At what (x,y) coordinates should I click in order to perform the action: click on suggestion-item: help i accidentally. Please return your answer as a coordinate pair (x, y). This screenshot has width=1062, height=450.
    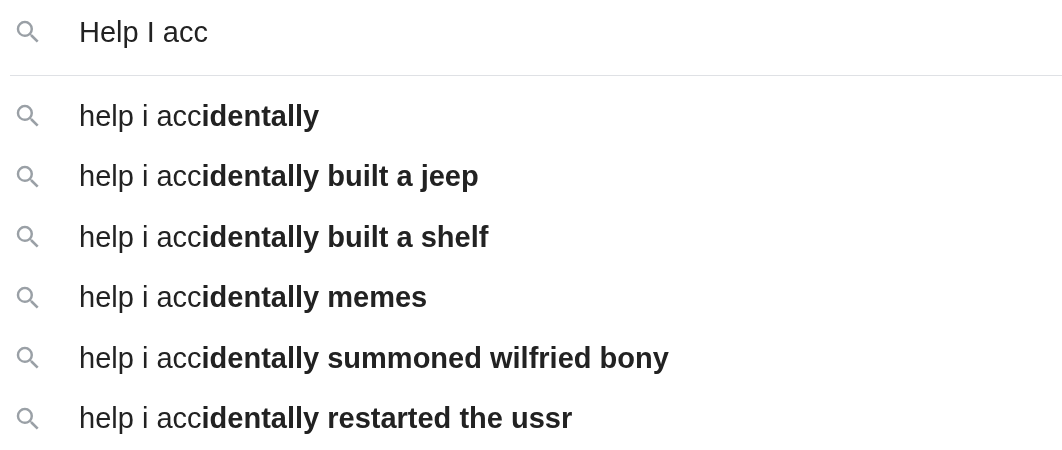
    Looking at the image, I should click on (199, 116).